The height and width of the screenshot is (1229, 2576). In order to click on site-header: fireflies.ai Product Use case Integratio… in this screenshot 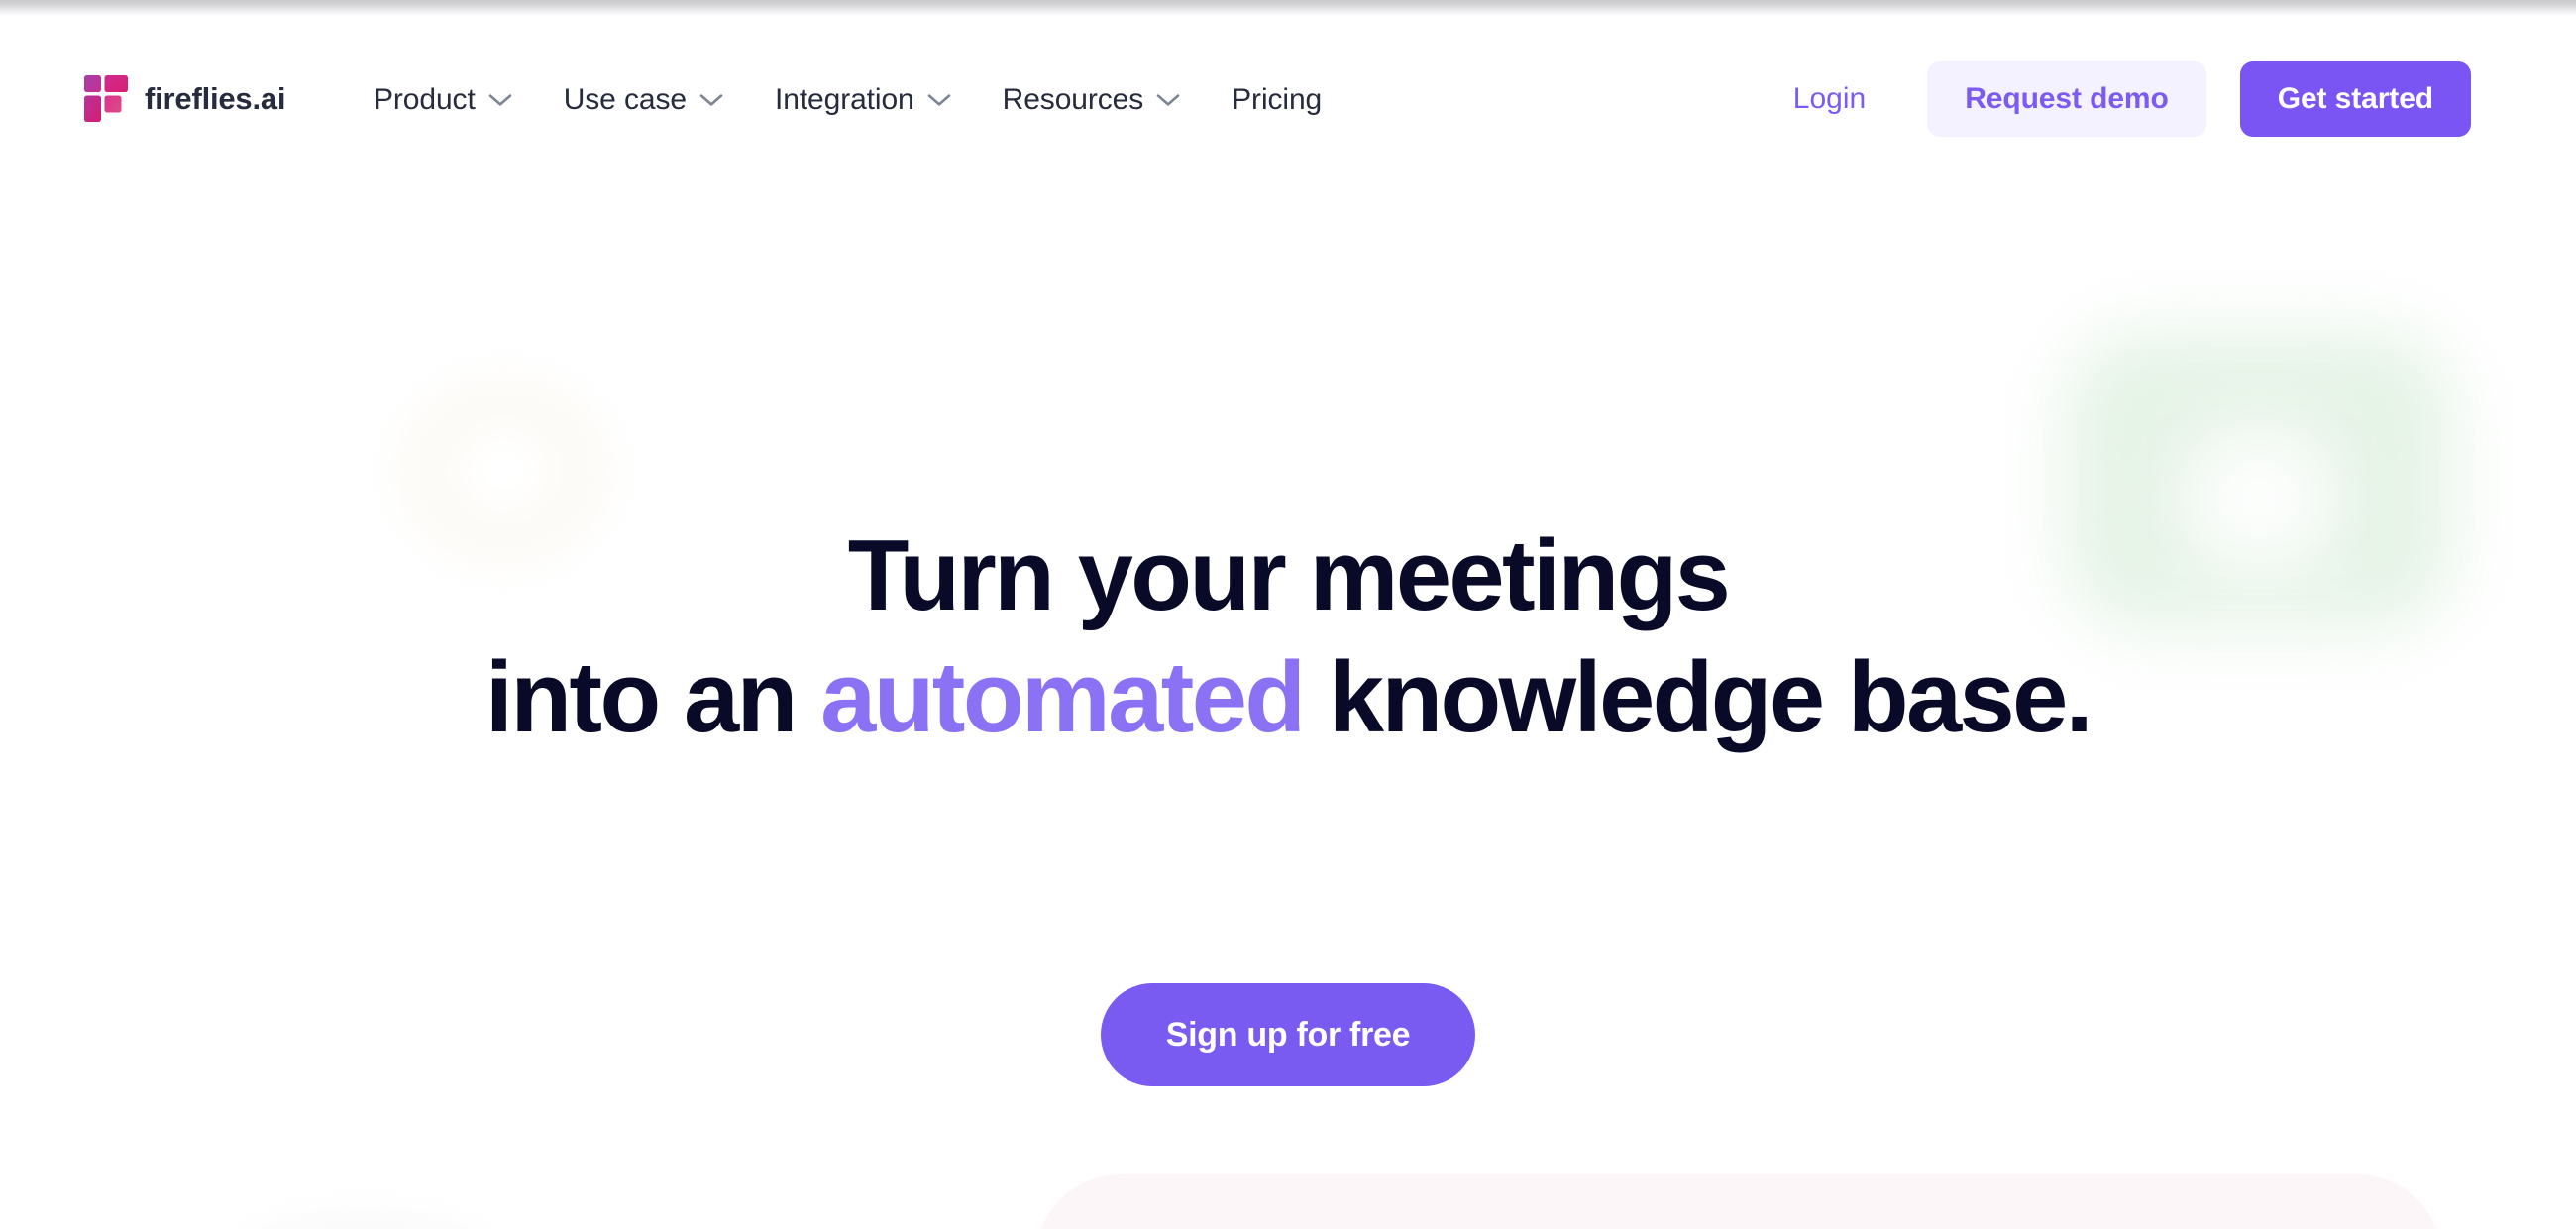, I will do `click(1288, 88)`.